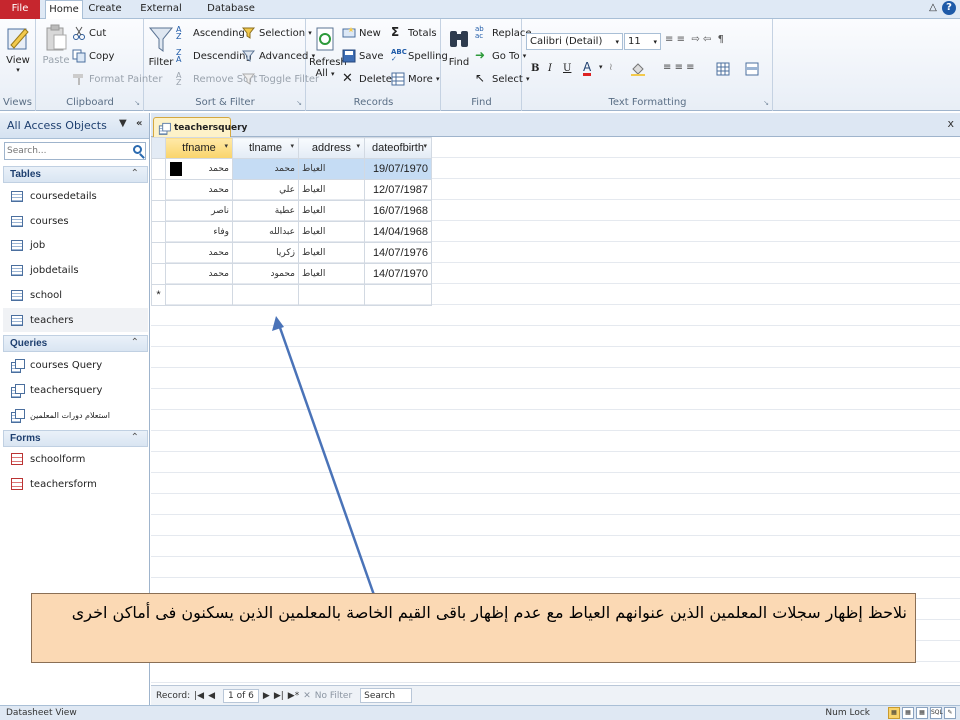 Image resolution: width=960 pixels, height=720 pixels. I want to click on nav-item-teachers: teachers, so click(75, 320).